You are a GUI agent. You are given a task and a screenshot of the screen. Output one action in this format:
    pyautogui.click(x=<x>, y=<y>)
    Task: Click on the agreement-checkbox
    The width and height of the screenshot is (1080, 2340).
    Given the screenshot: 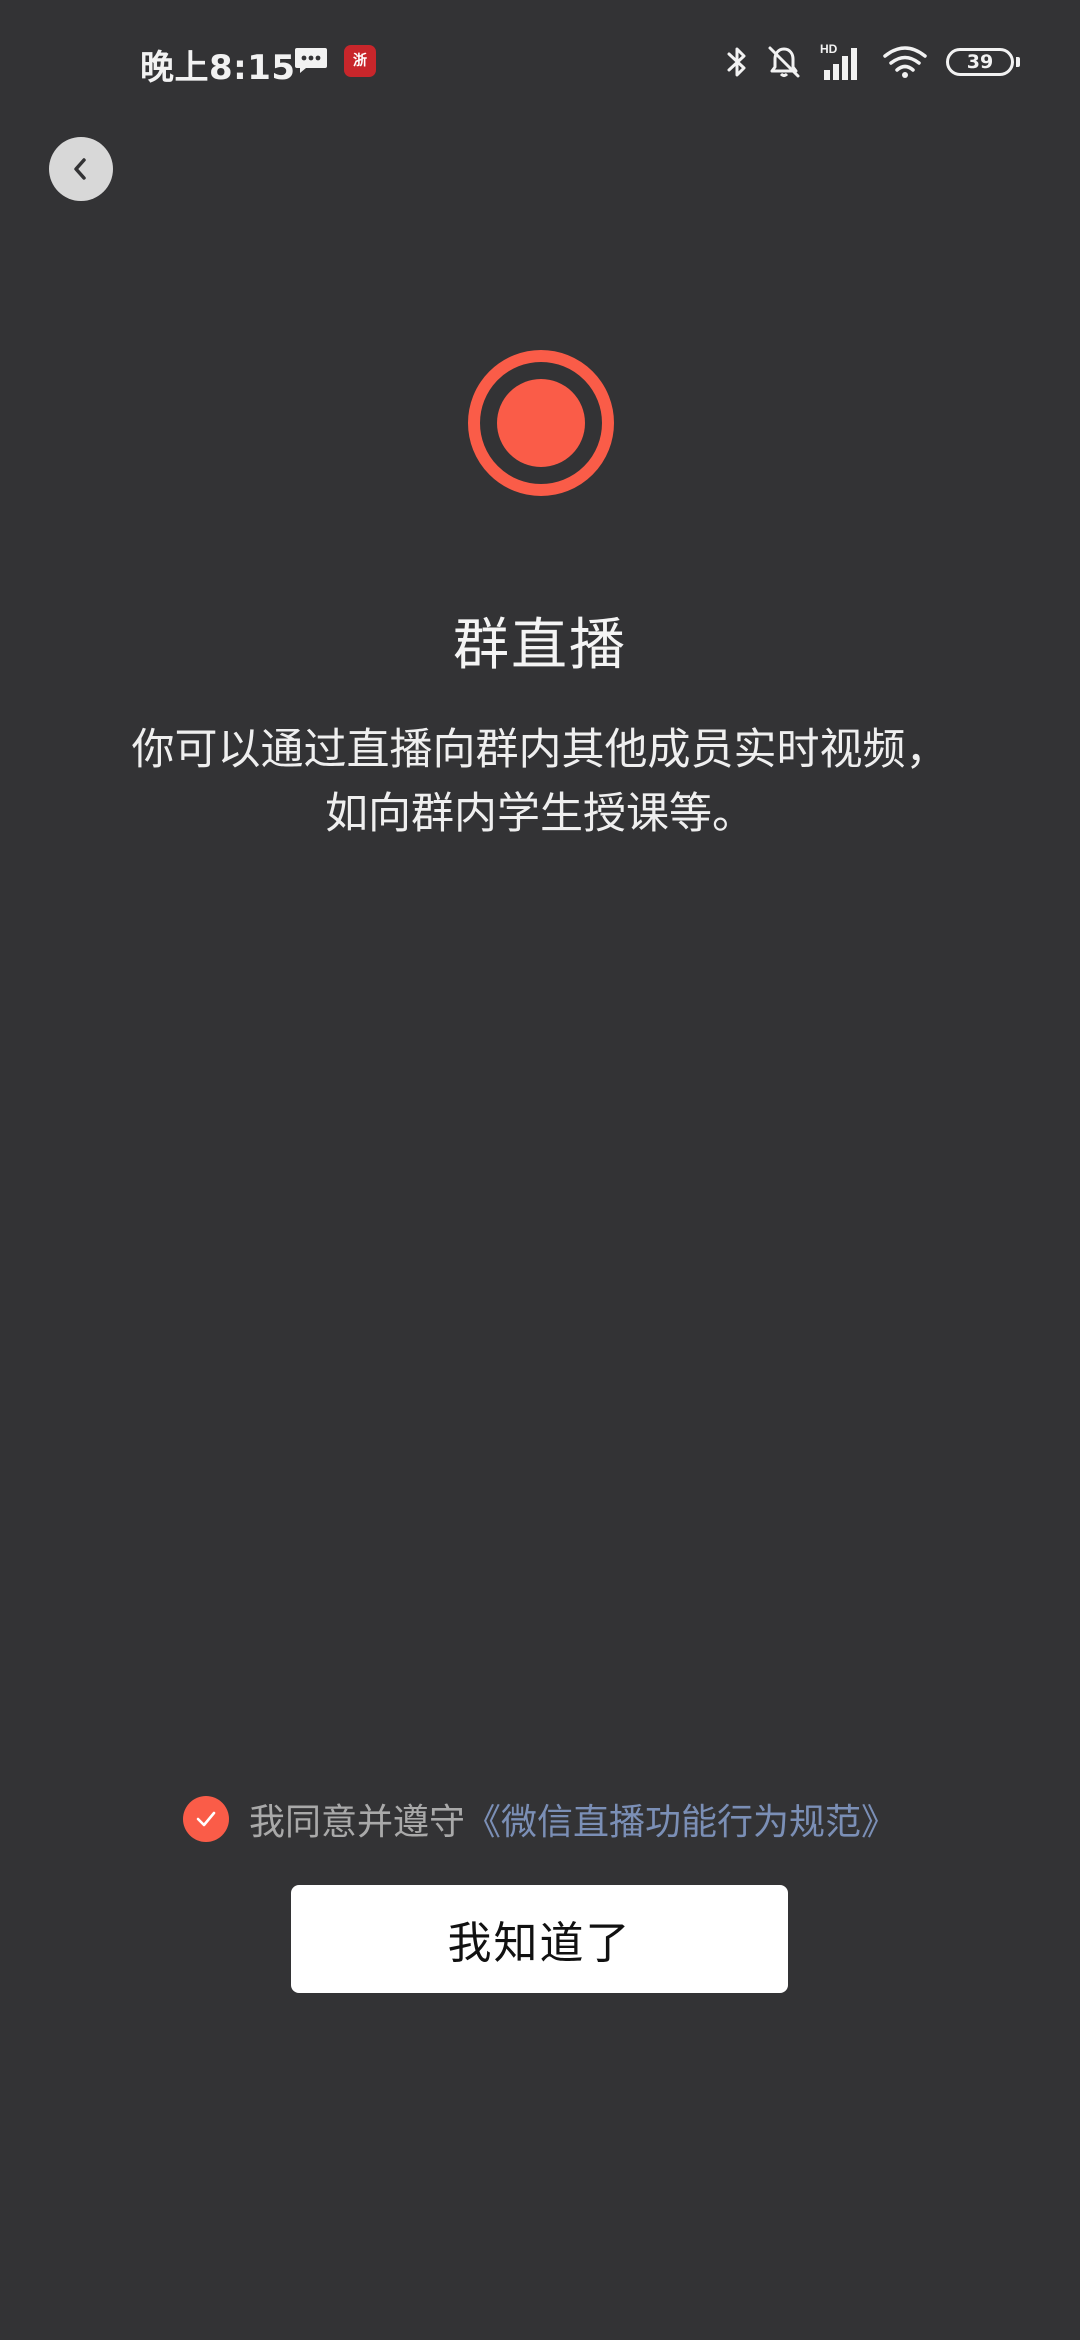 What is the action you would take?
    pyautogui.click(x=205, y=1819)
    